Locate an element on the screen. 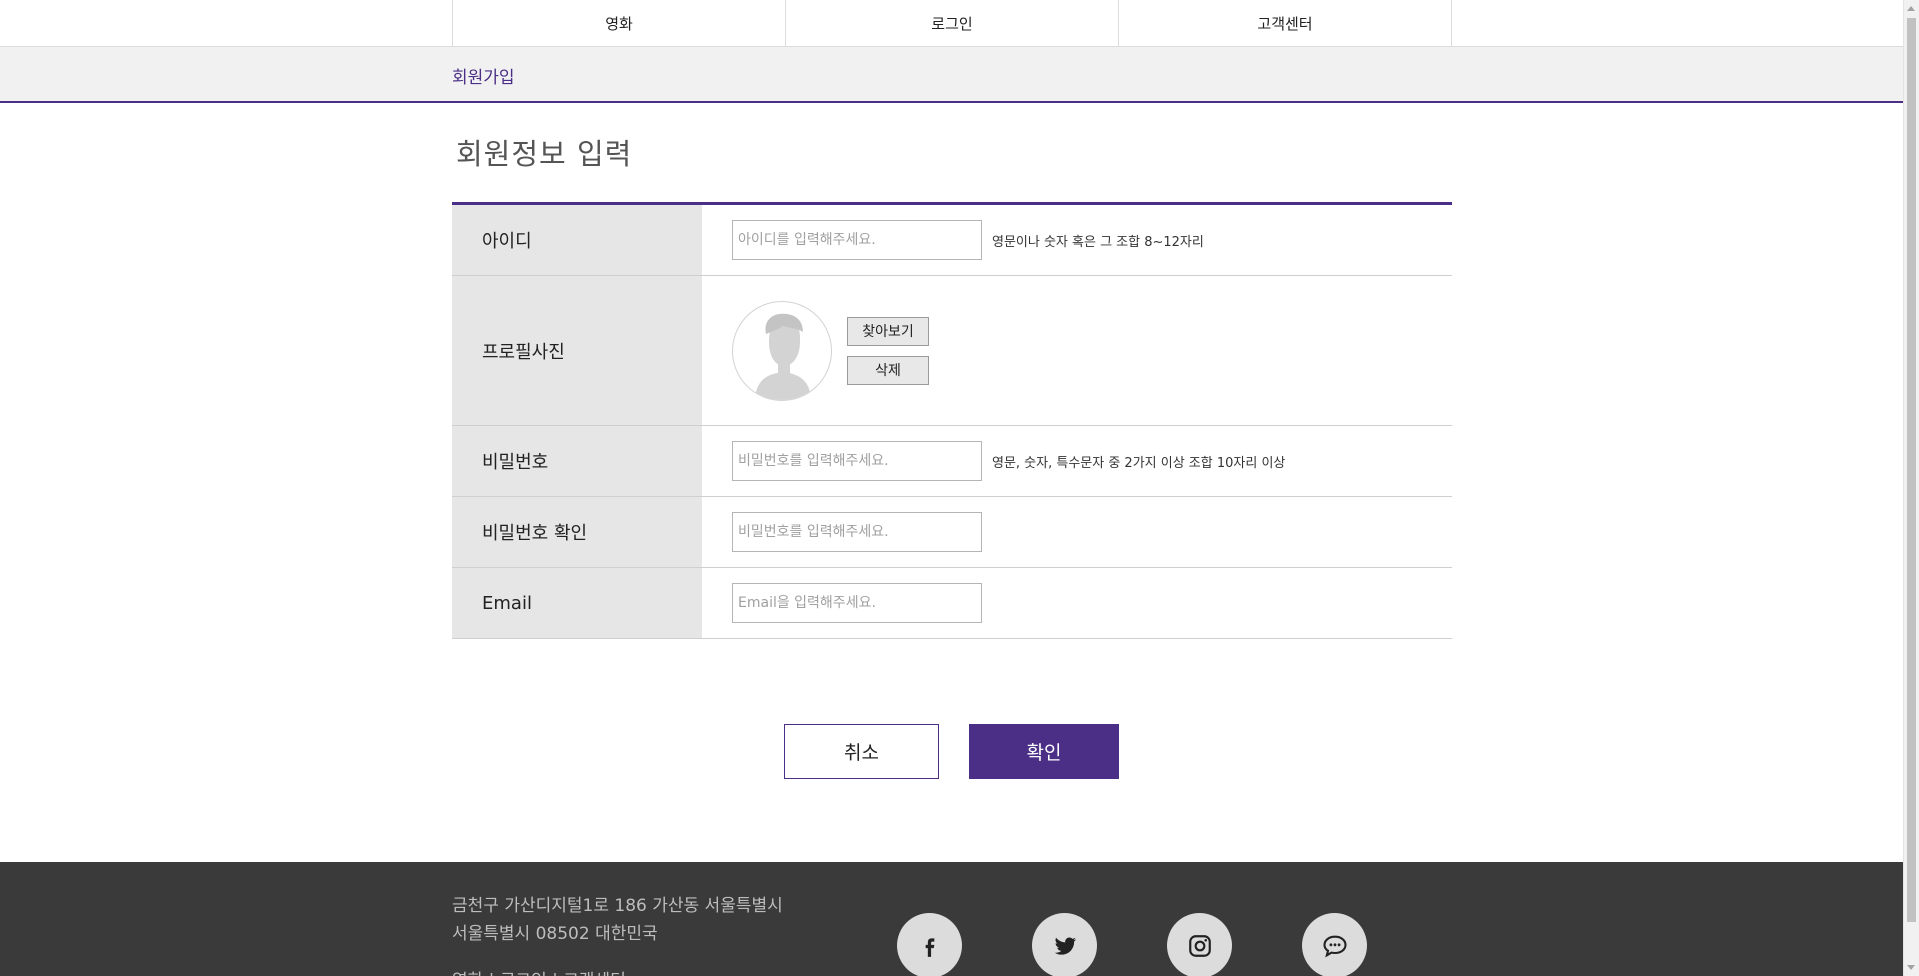  instagram-icon is located at coordinates (1199, 945).